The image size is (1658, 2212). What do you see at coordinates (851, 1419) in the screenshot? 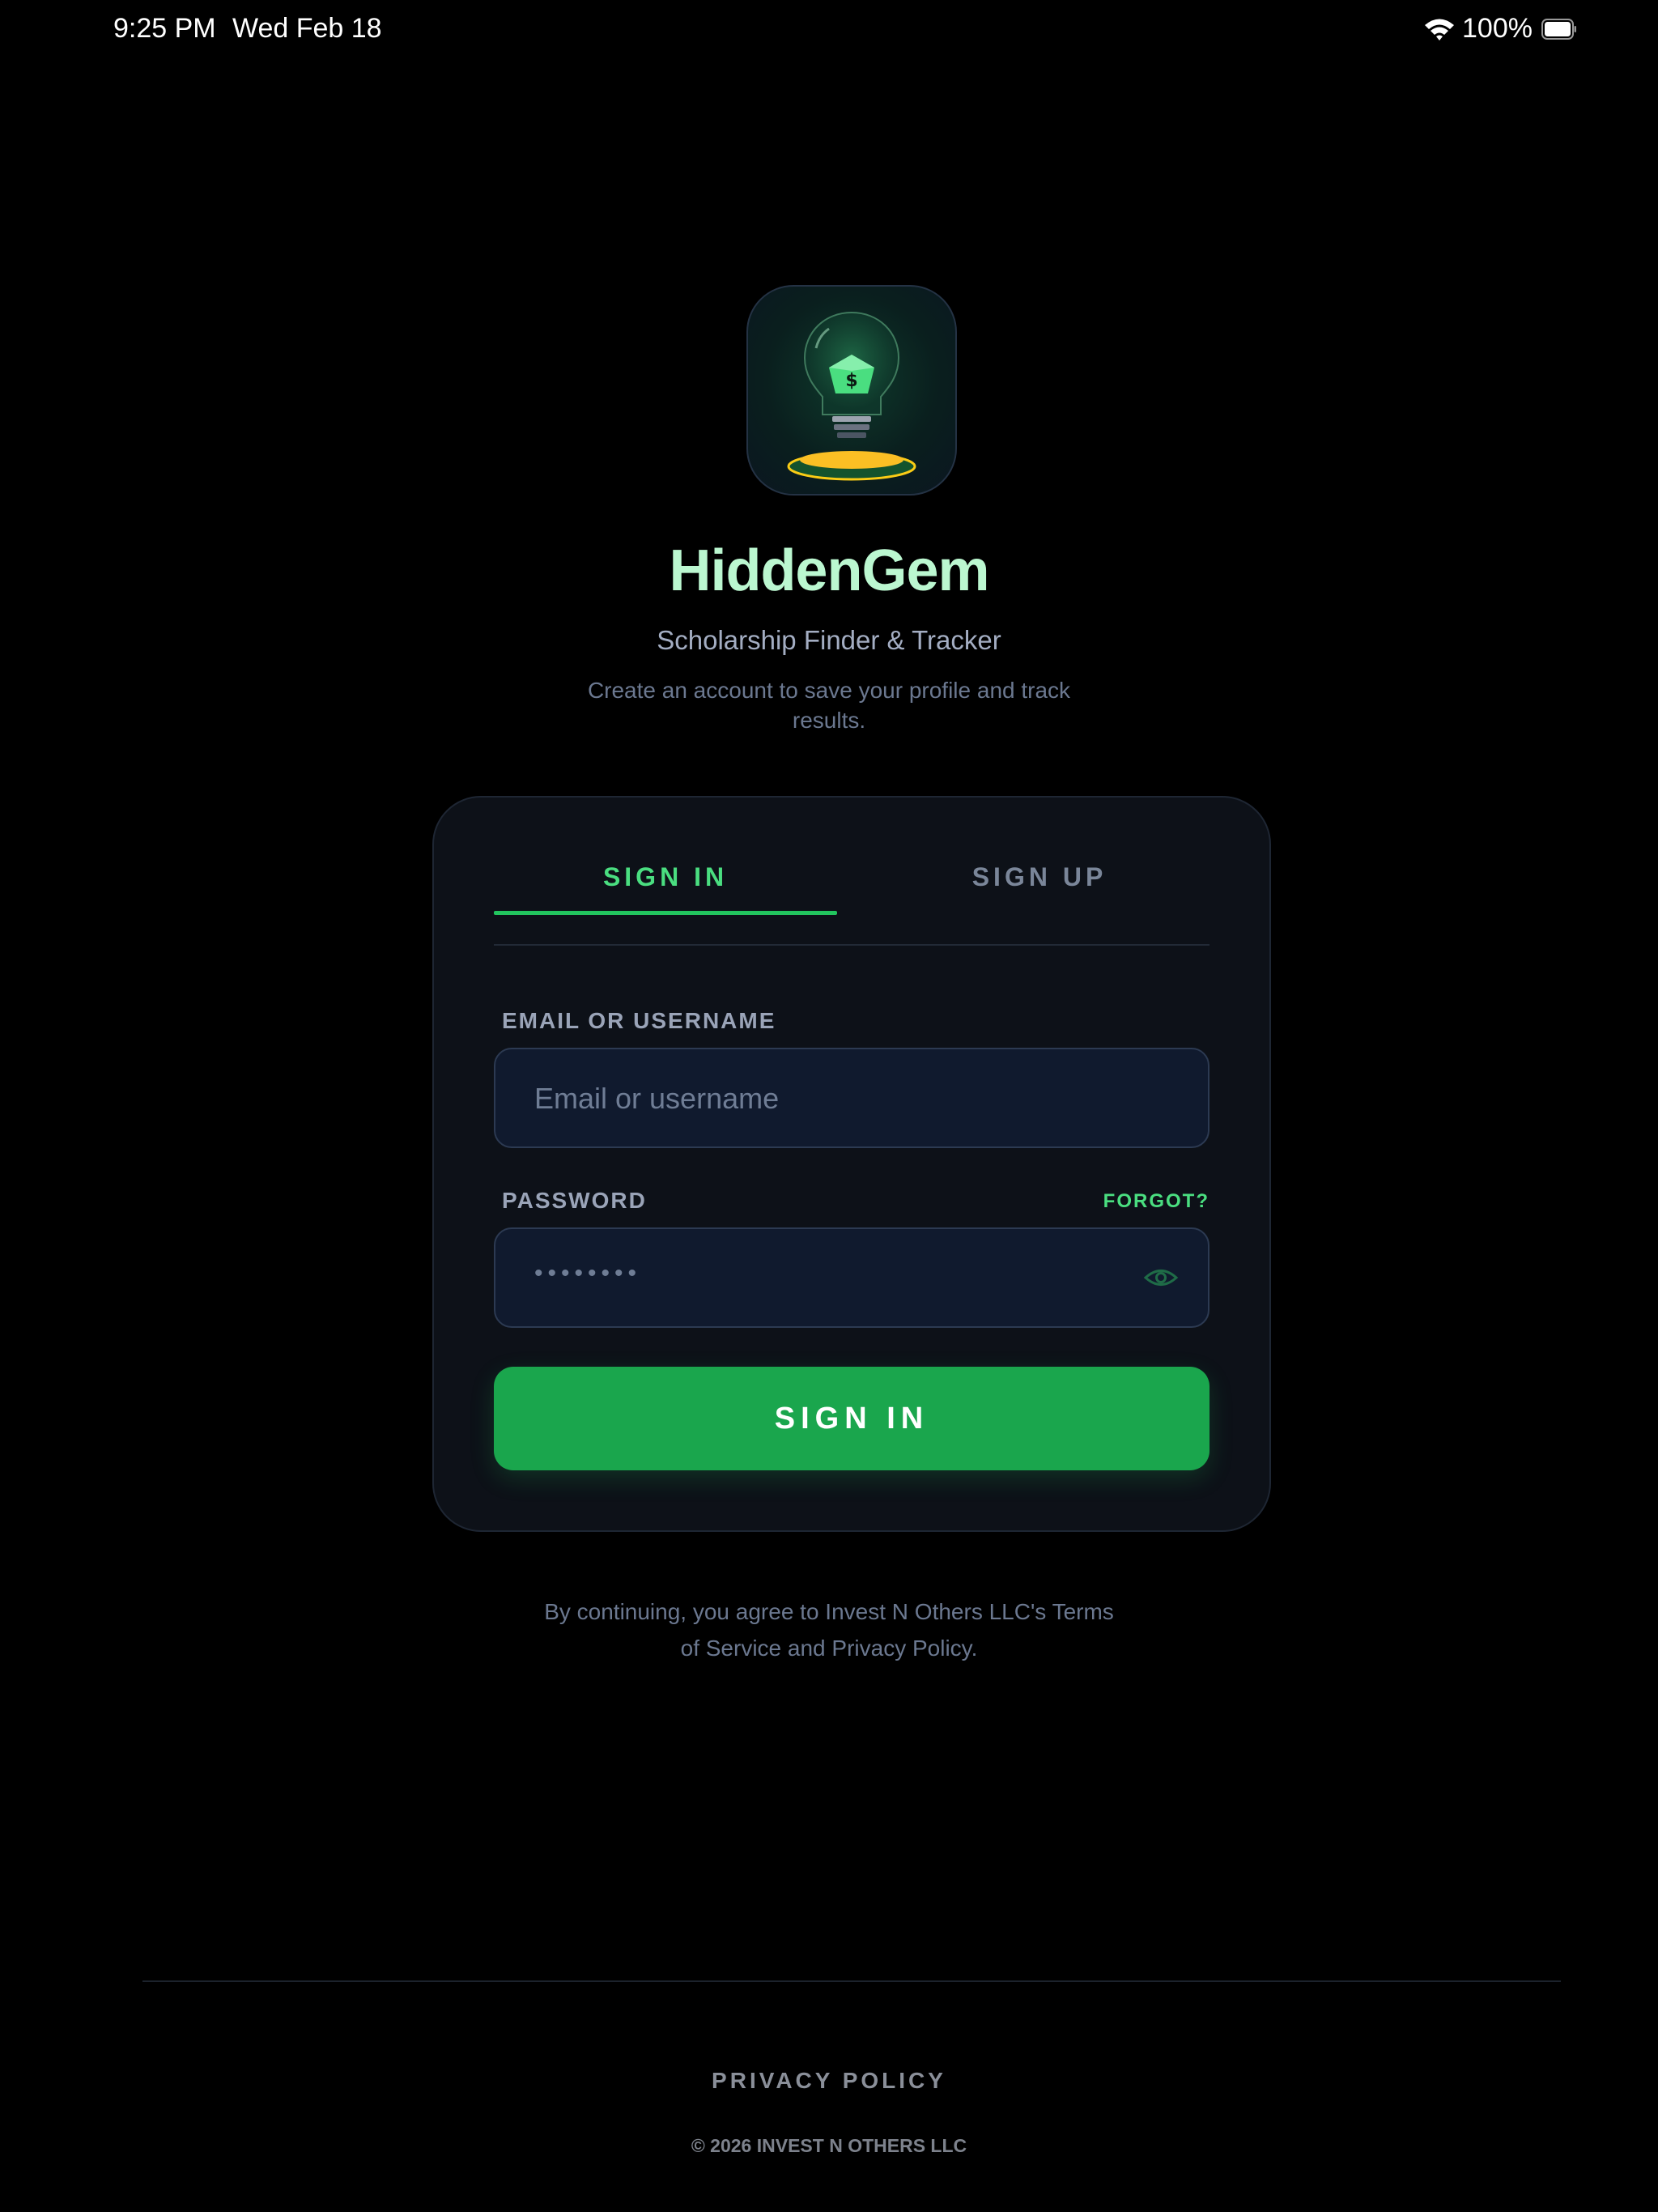
I see `sign-in-button: SIGN IN` at bounding box center [851, 1419].